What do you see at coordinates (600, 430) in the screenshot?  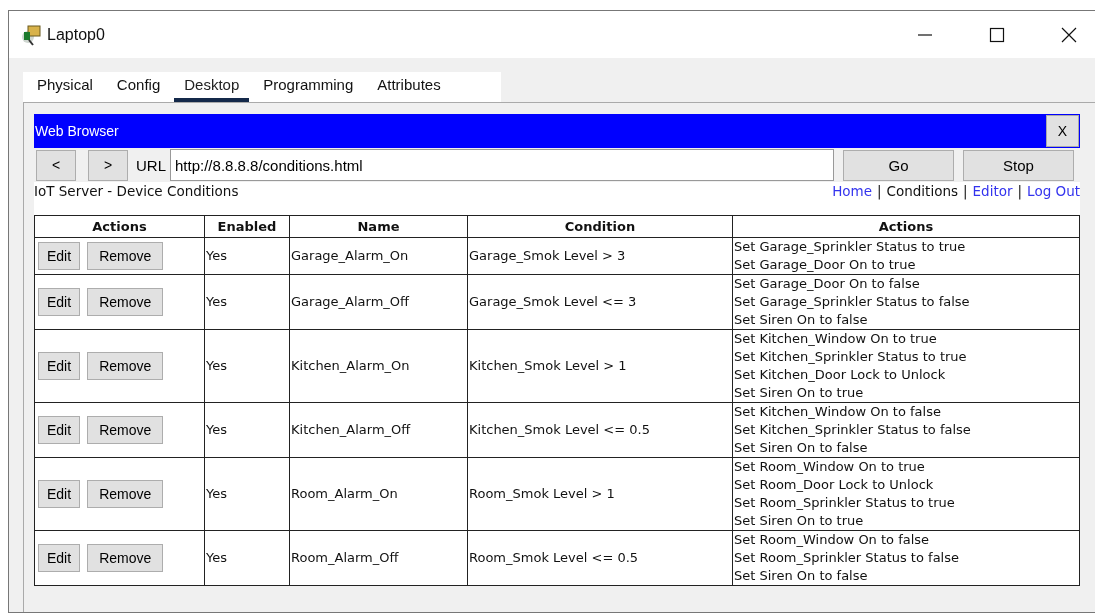 I see `table-cell: Kitchen_Smok Level <= 0.5` at bounding box center [600, 430].